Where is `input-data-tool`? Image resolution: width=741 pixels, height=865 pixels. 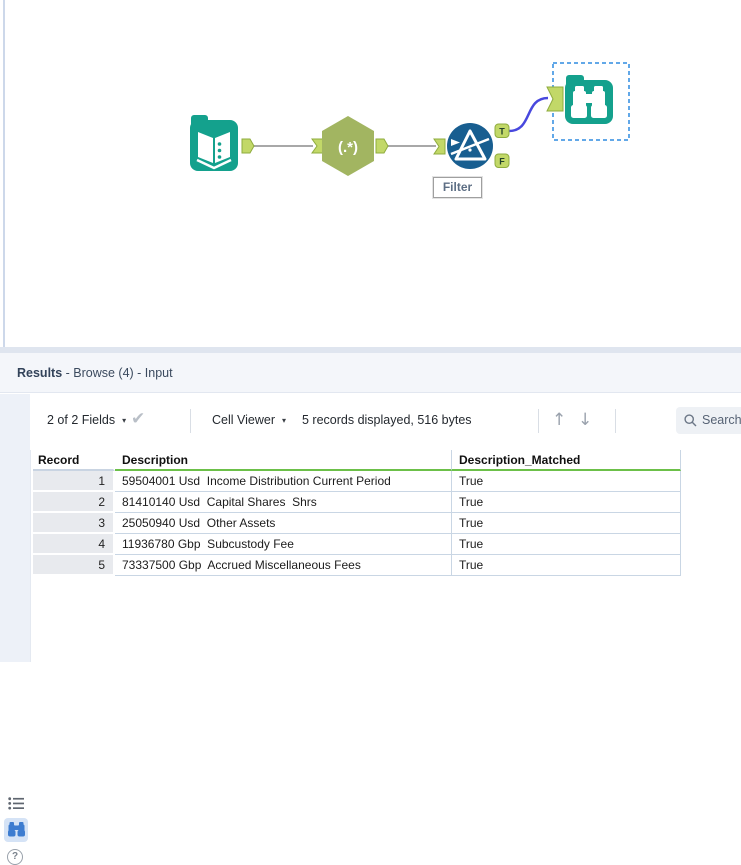
input-data-tool is located at coordinates (222, 143).